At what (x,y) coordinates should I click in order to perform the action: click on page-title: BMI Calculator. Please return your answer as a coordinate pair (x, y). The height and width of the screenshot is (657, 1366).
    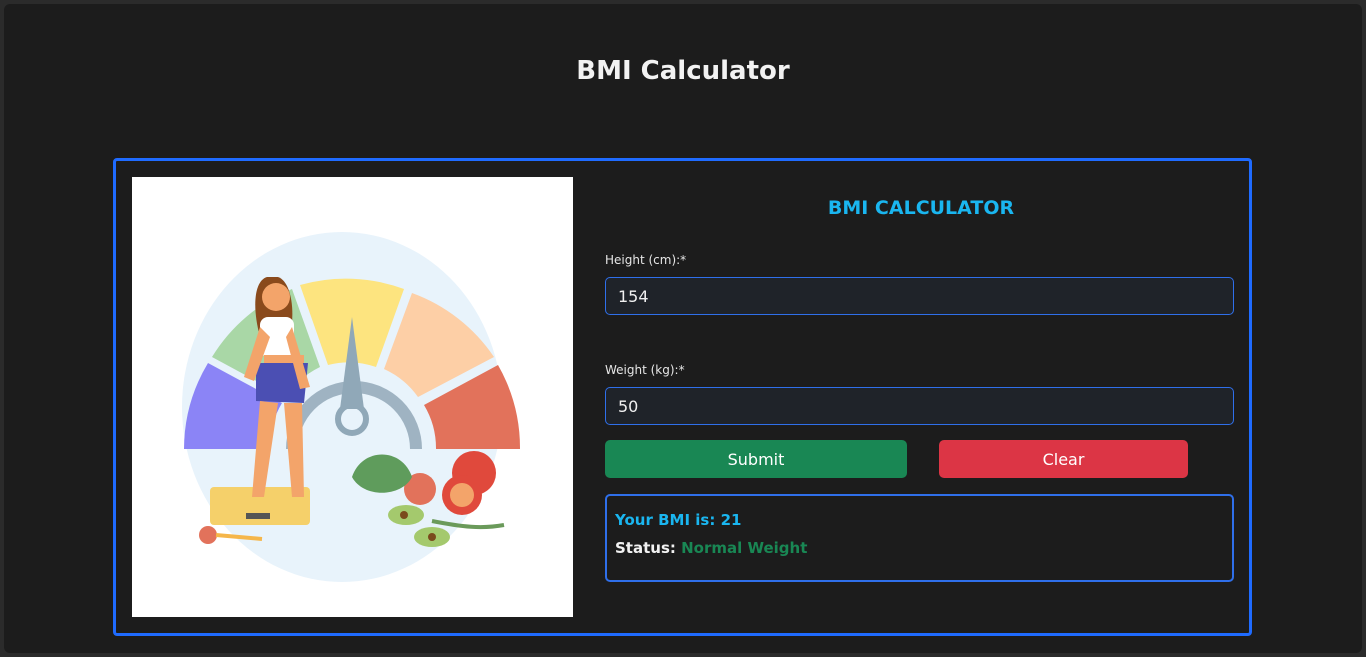
    Looking at the image, I should click on (683, 71).